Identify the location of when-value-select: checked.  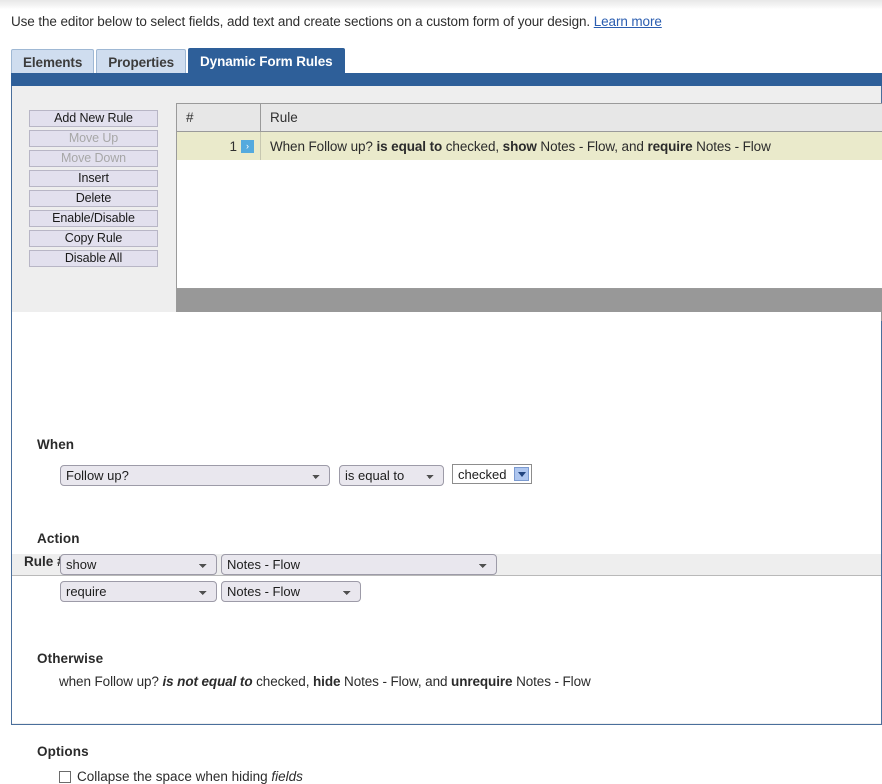
(492, 474).